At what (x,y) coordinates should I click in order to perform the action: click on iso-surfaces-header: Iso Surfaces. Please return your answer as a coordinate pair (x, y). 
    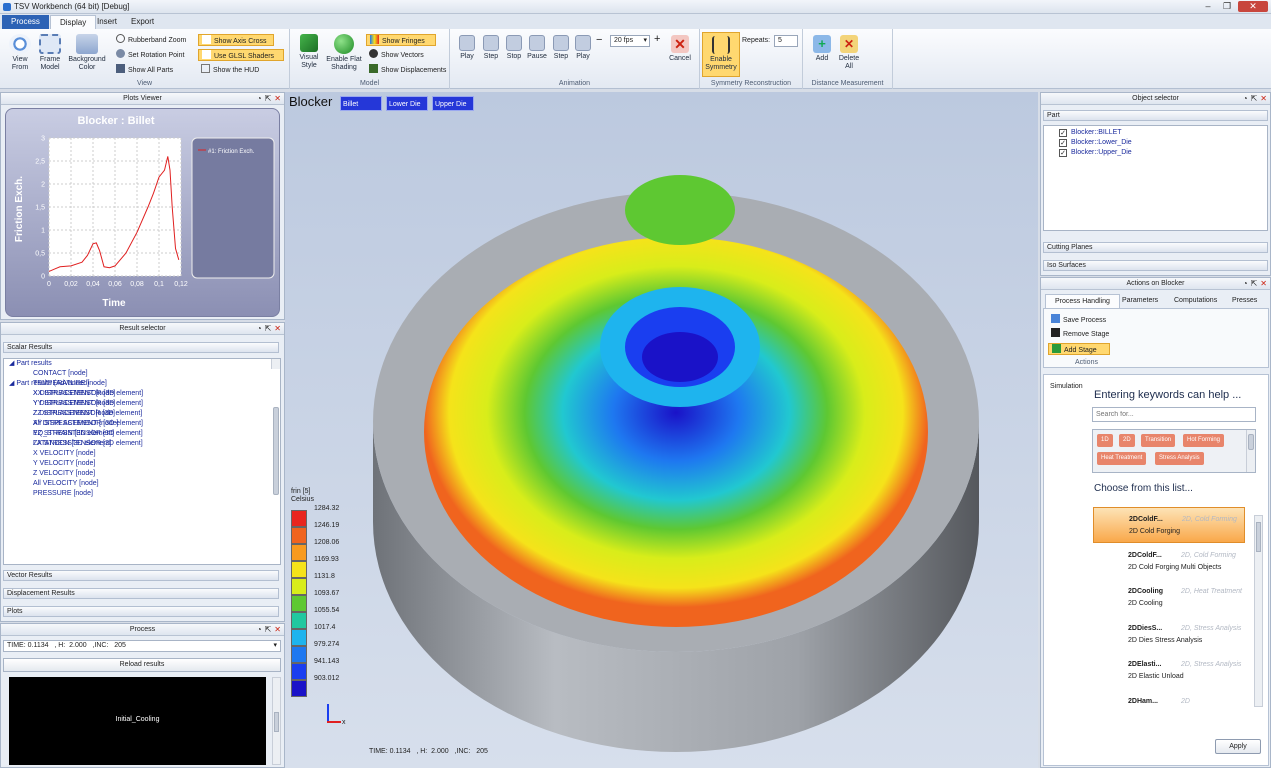
    Looking at the image, I should click on (1155, 265).